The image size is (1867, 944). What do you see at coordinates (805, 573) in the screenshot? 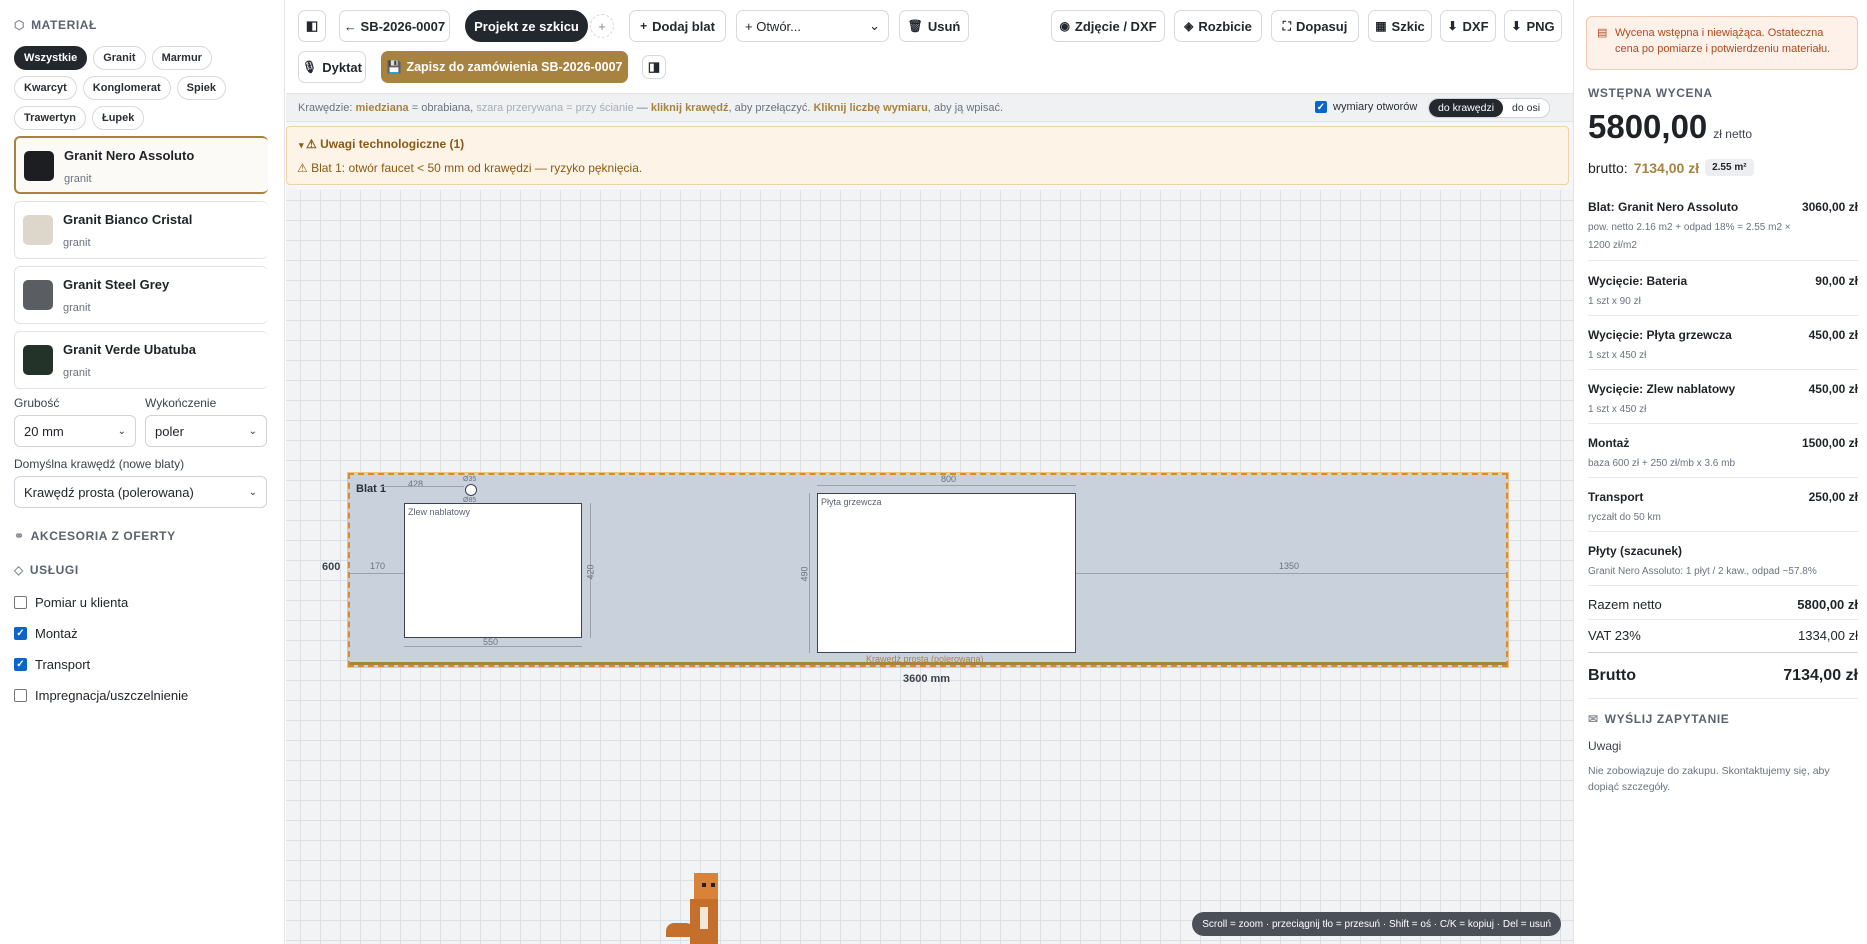
I see `hob-height-dim: 490` at bounding box center [805, 573].